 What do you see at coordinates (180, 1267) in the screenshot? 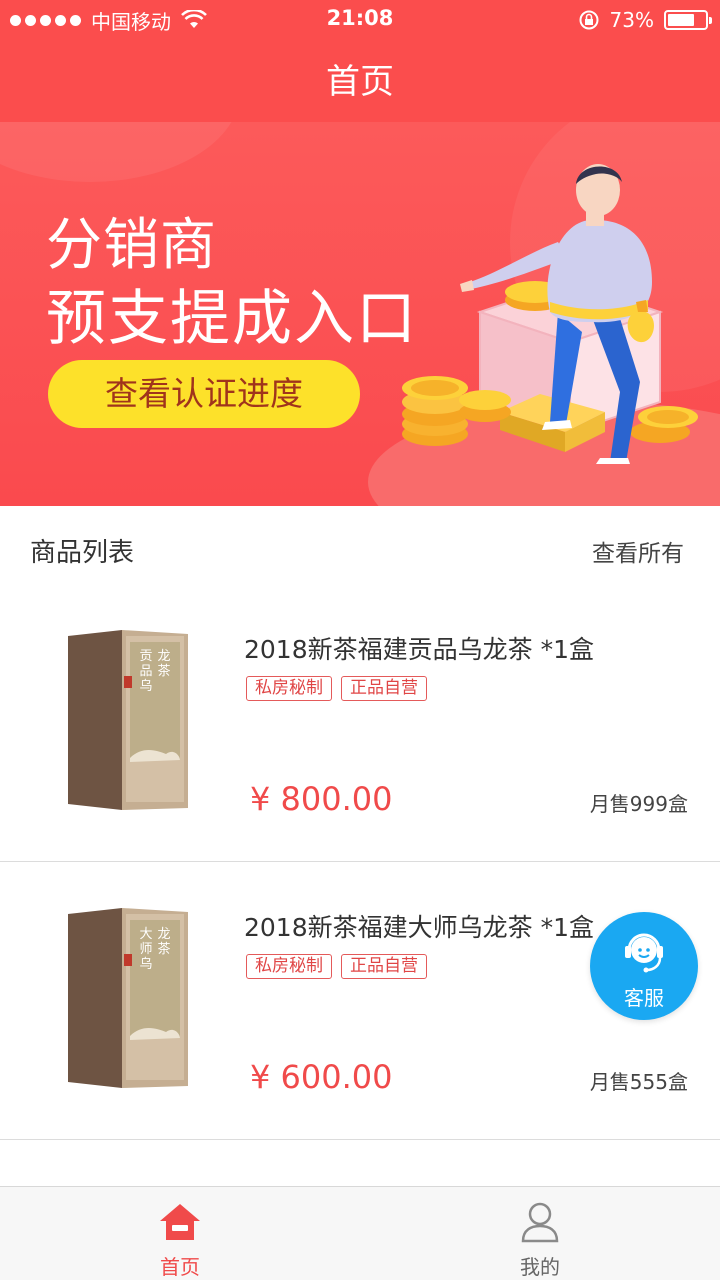
I see `tab-home-label: 首页` at bounding box center [180, 1267].